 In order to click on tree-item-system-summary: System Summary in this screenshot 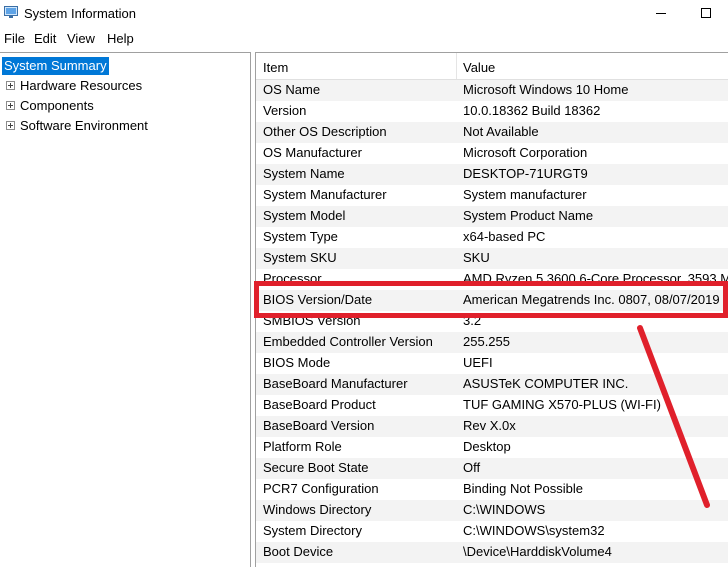, I will do `click(55, 66)`.